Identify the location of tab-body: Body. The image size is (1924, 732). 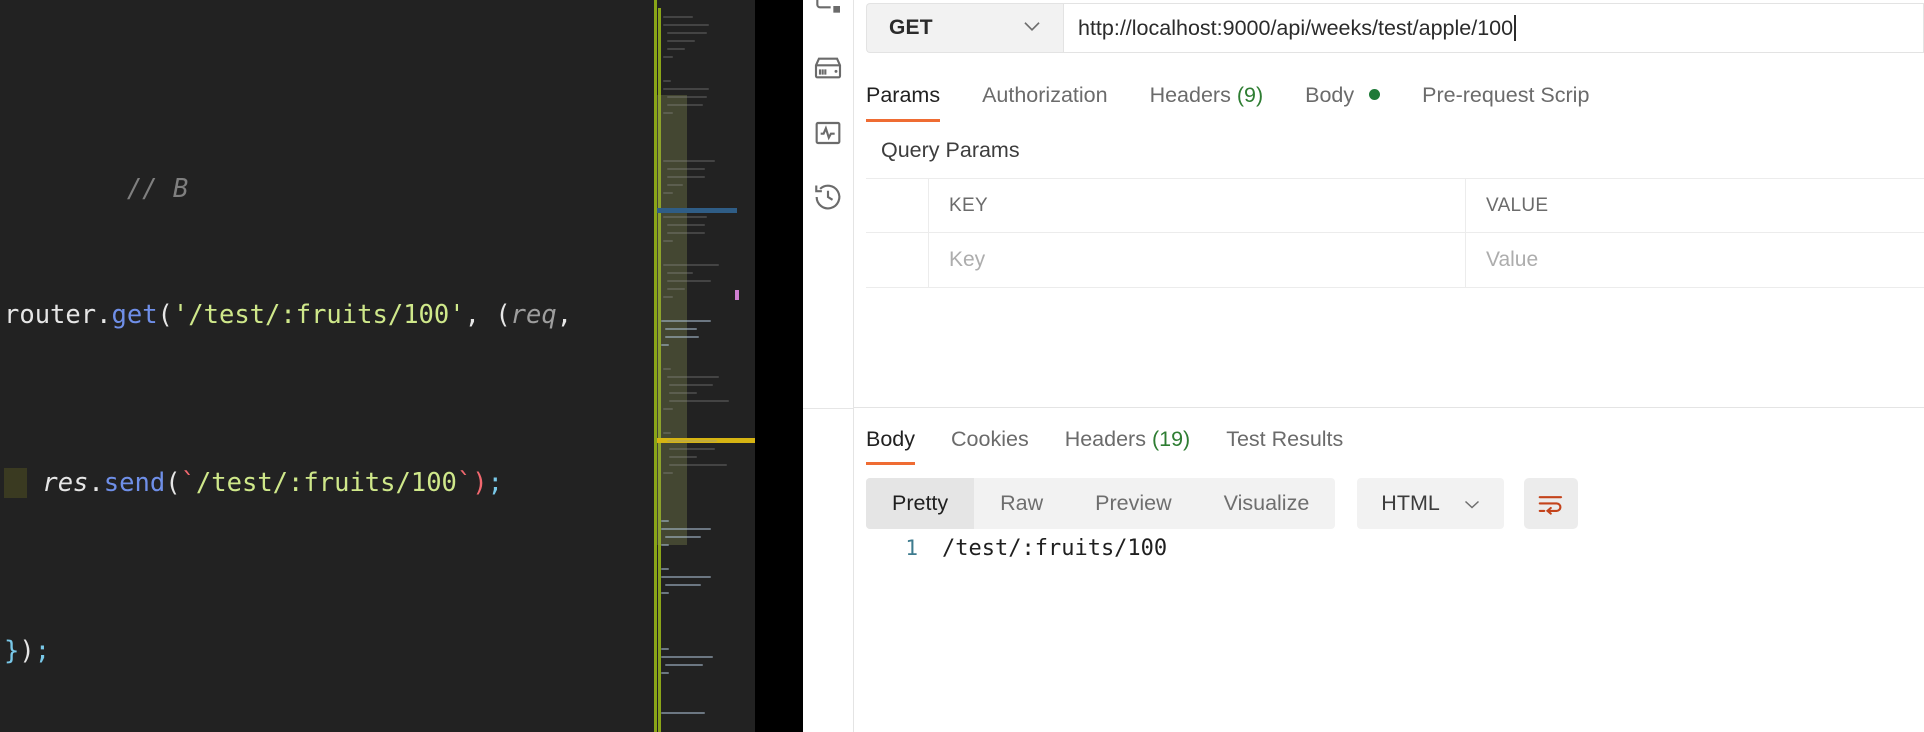
(1343, 98).